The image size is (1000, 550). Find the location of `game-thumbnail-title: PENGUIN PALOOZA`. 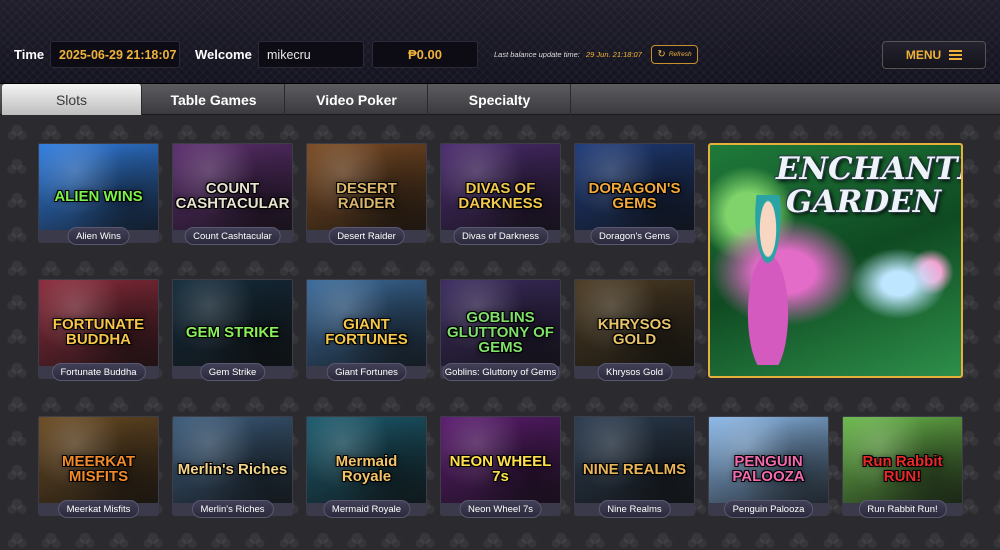

game-thumbnail-title: PENGUIN PALOOZA is located at coordinates (768, 469).